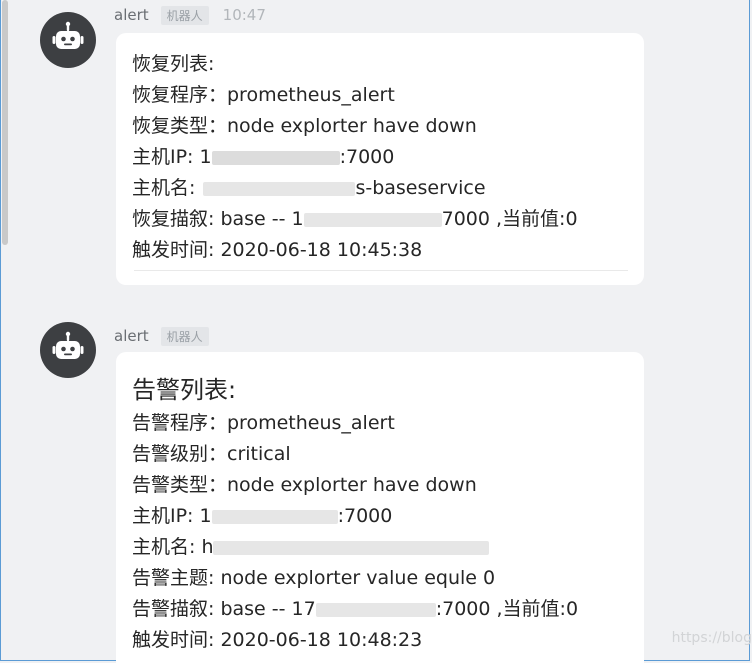 The width and height of the screenshot is (752, 663). I want to click on recovery-desc-line: 恢复描叙: base -- 1 7000 ,当前值:0, so click(381, 219).